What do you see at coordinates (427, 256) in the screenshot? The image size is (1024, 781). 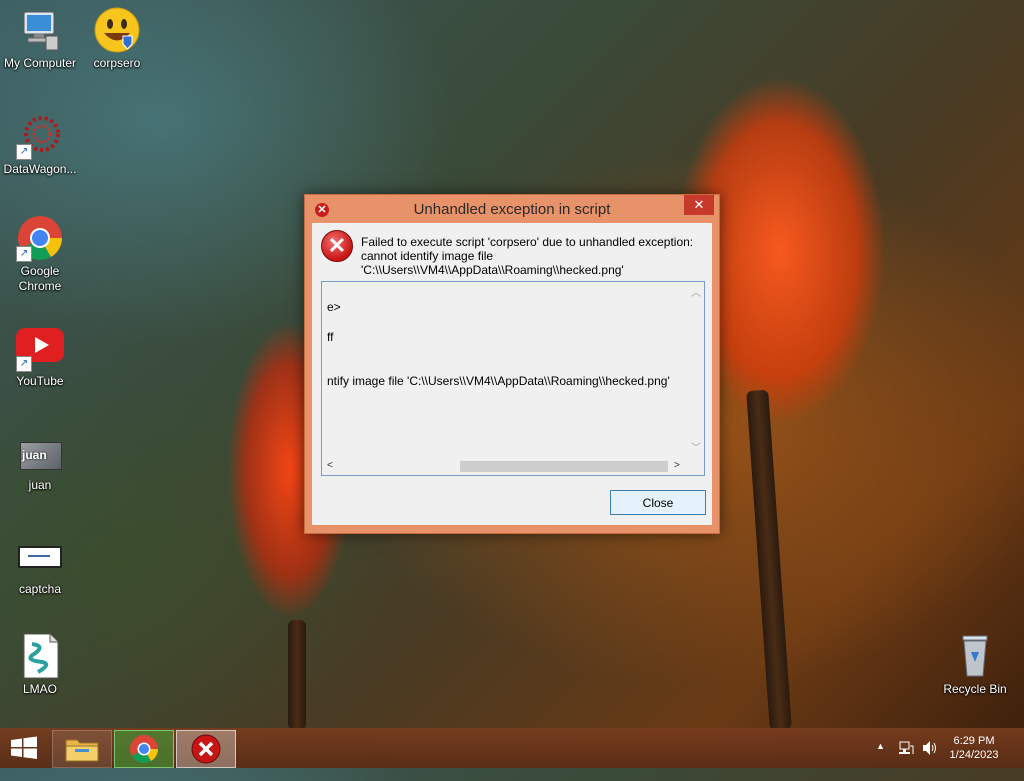 I see `error-message-line: cannot identify image file` at bounding box center [427, 256].